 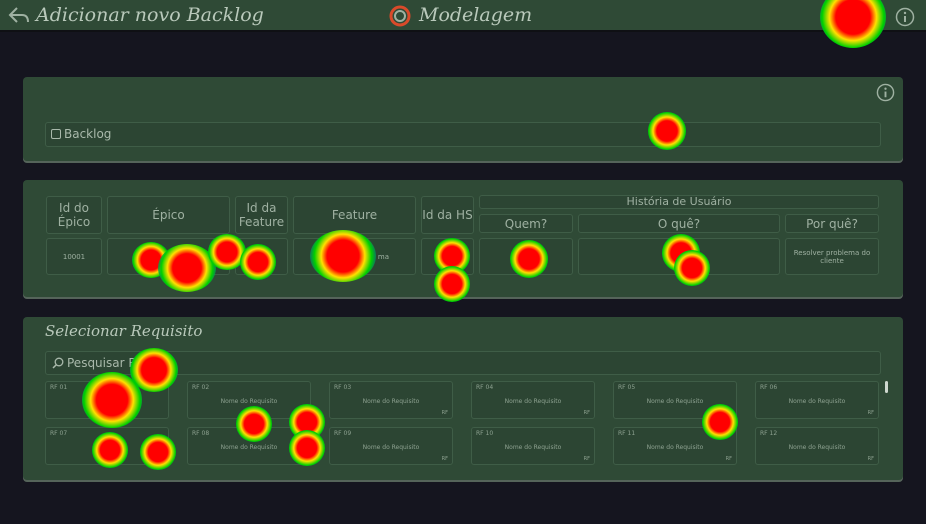 I want to click on requirement-id: RF 12, so click(x=769, y=433).